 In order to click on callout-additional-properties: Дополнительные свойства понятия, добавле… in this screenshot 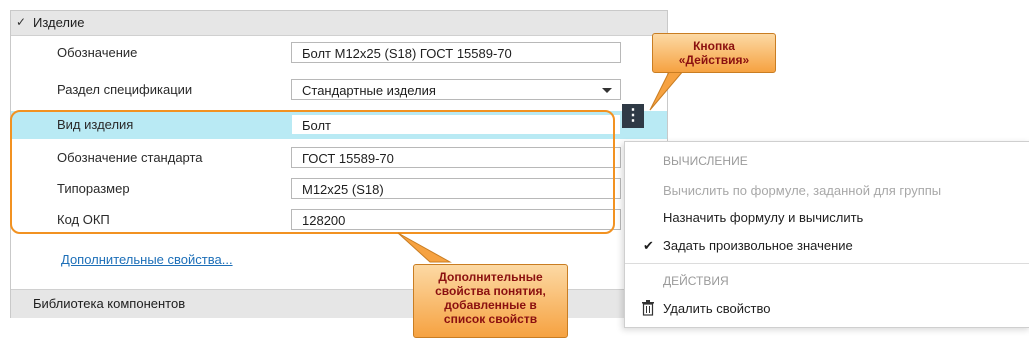, I will do `click(490, 301)`.